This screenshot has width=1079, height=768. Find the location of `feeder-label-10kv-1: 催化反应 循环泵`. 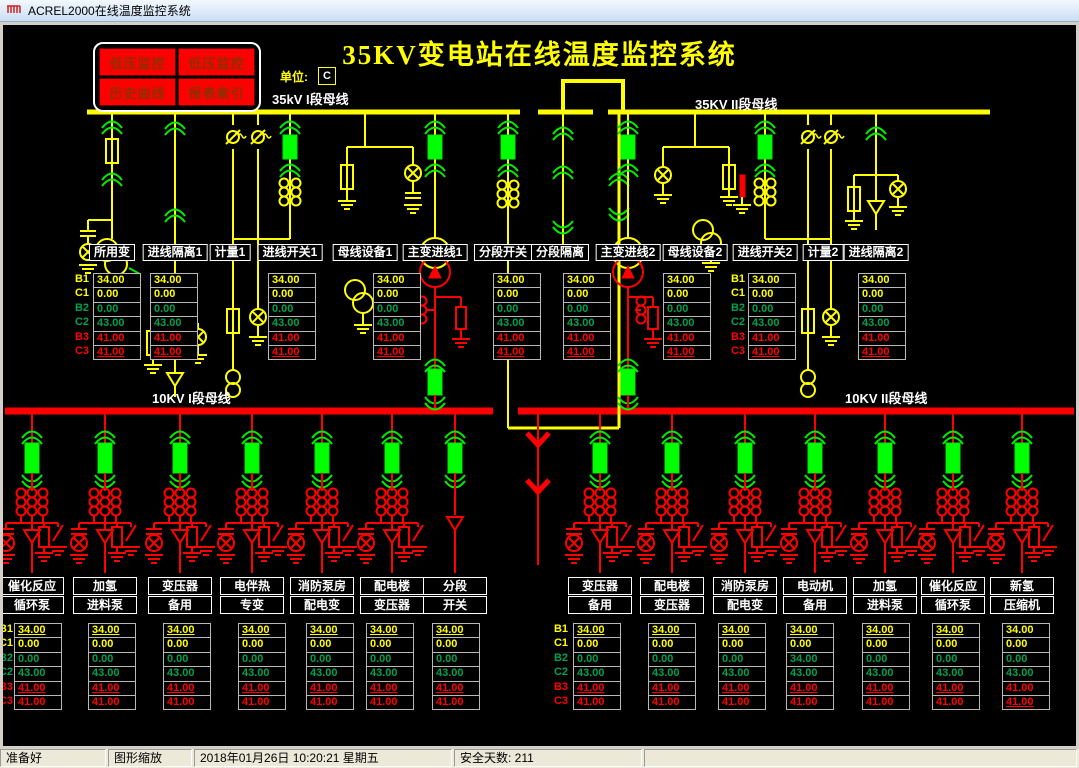

feeder-label-10kv-1: 催化反应 循环泵 is located at coordinates (33, 595).